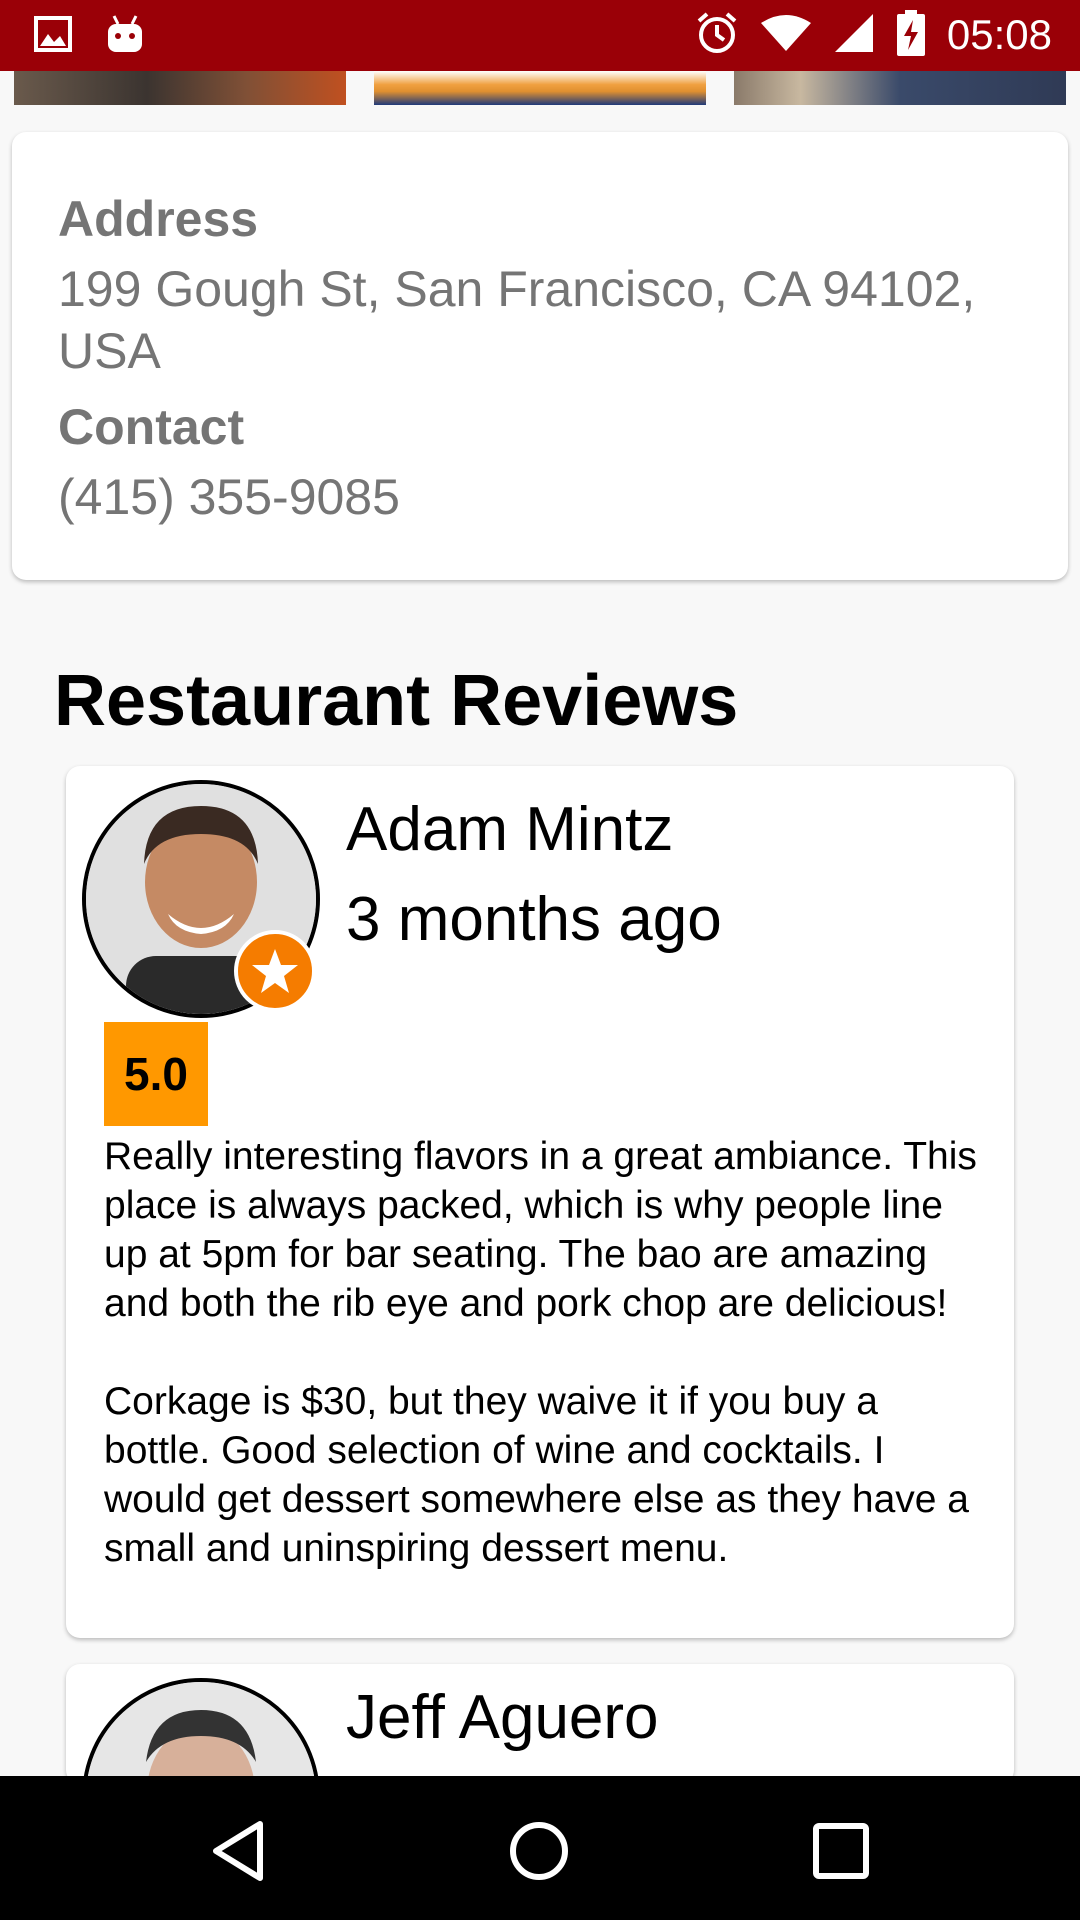 This screenshot has height=1920, width=1080. I want to click on contact-phone: (415) 355-9085, so click(548, 497).